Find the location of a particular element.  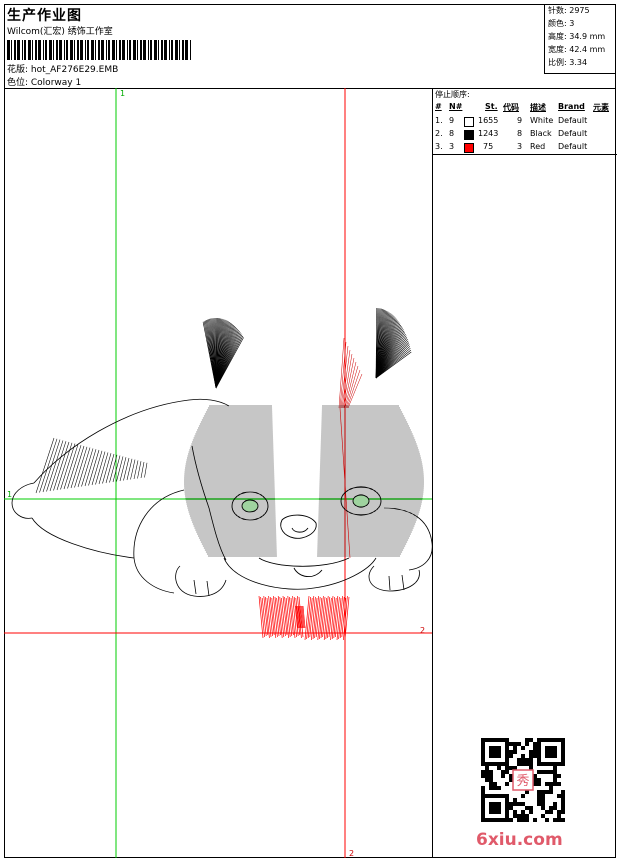

svg-text: 秀 is located at coordinates (522, 781).